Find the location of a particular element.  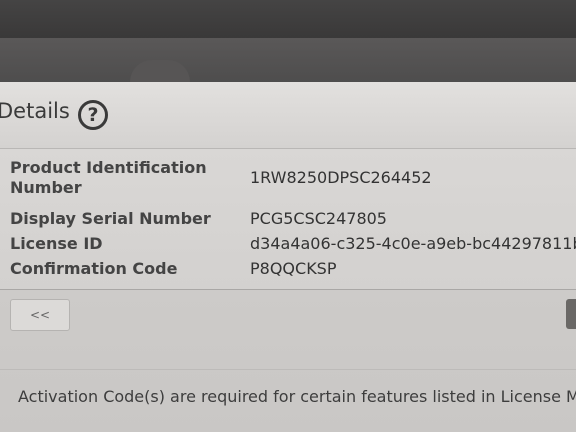

top-strip-tab is located at coordinates (160, 71).